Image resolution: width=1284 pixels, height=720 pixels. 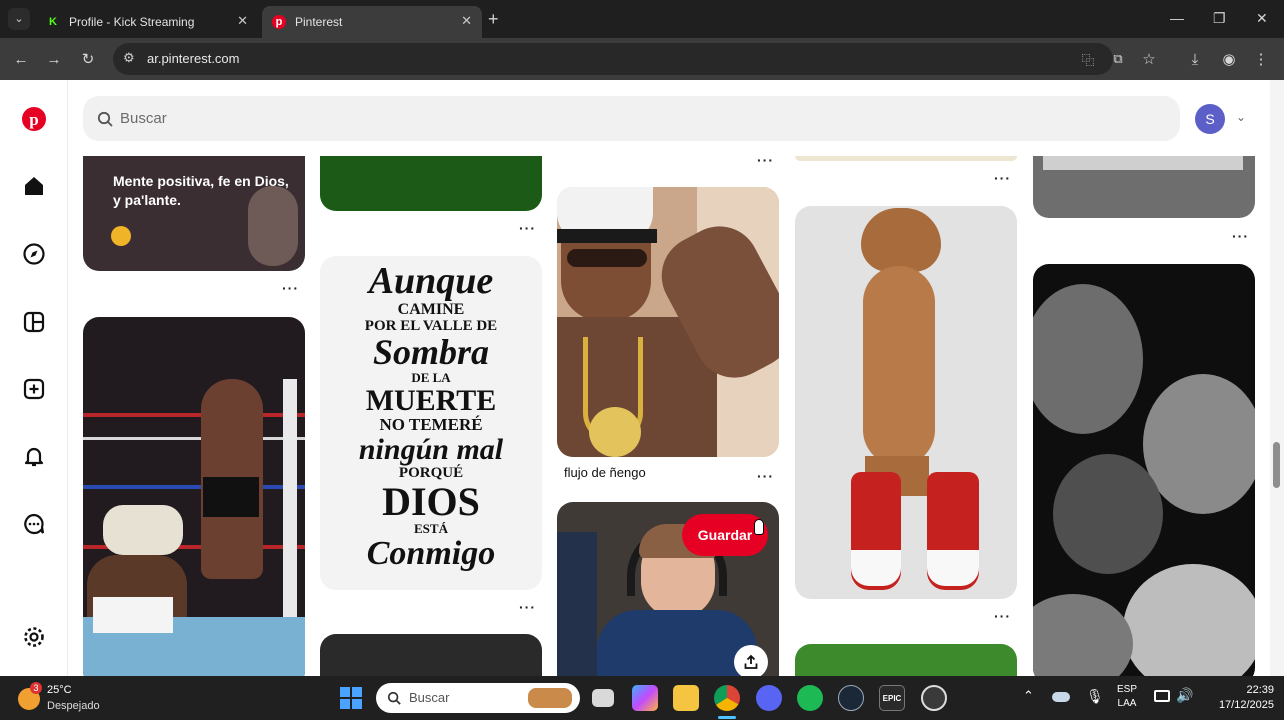 What do you see at coordinates (727, 698) in the screenshot?
I see `chrome-icon` at bounding box center [727, 698].